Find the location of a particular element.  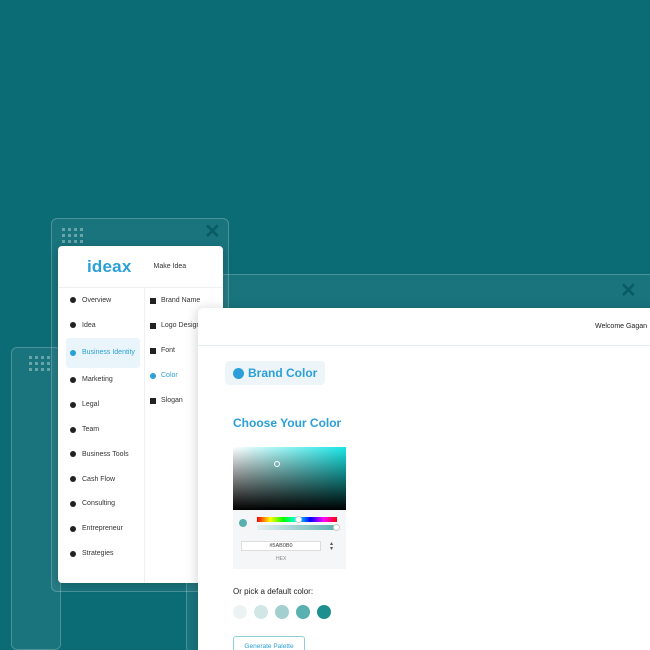

sidebar-item-cash-flow: Cash Flow is located at coordinates (101, 479).